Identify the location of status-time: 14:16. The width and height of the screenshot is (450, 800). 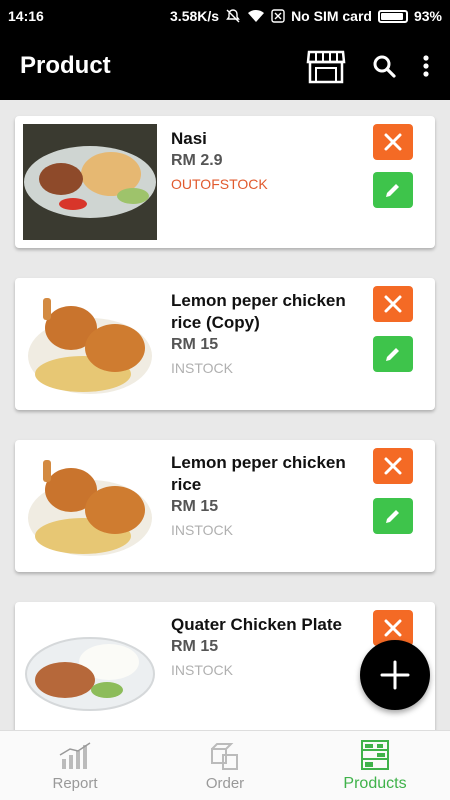
(26, 16).